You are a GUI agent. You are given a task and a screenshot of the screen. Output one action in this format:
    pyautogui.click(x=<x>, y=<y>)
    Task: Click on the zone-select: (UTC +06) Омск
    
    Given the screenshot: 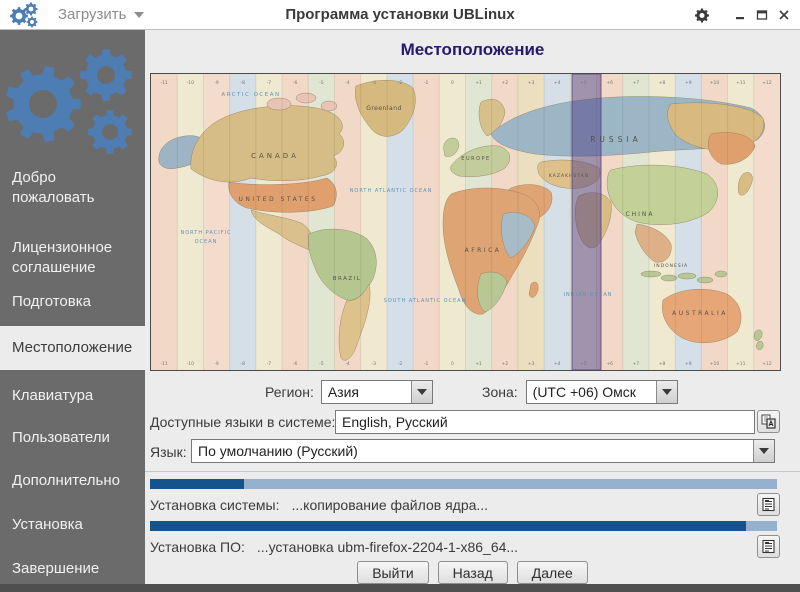 What is the action you would take?
    pyautogui.click(x=601, y=392)
    